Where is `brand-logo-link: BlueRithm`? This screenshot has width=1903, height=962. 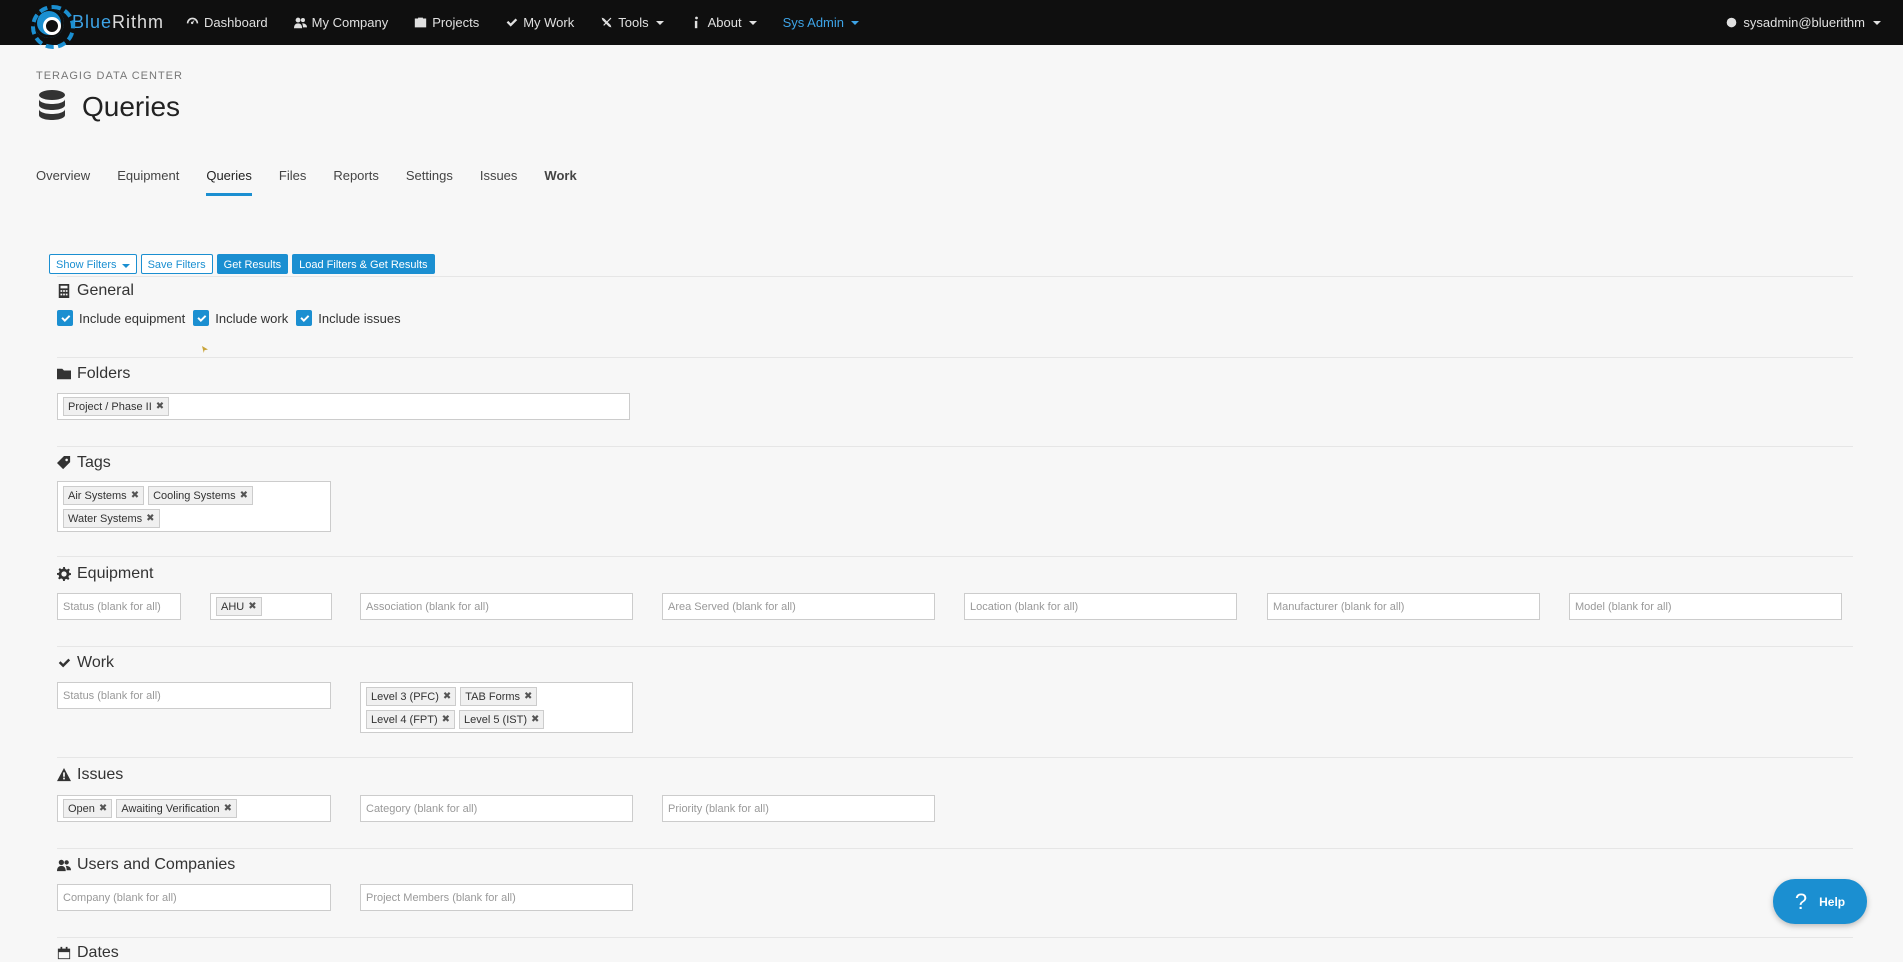
brand-logo-link: BlueRithm is located at coordinates (98, 26).